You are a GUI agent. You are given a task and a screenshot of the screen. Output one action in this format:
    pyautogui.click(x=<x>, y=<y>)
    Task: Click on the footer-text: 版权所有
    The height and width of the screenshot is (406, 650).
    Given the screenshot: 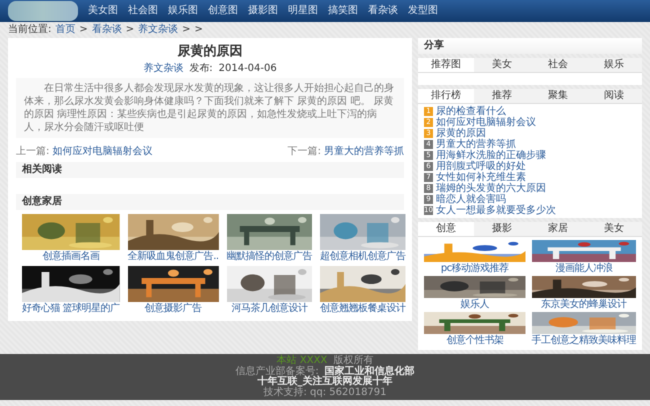 What is the action you would take?
    pyautogui.click(x=353, y=360)
    